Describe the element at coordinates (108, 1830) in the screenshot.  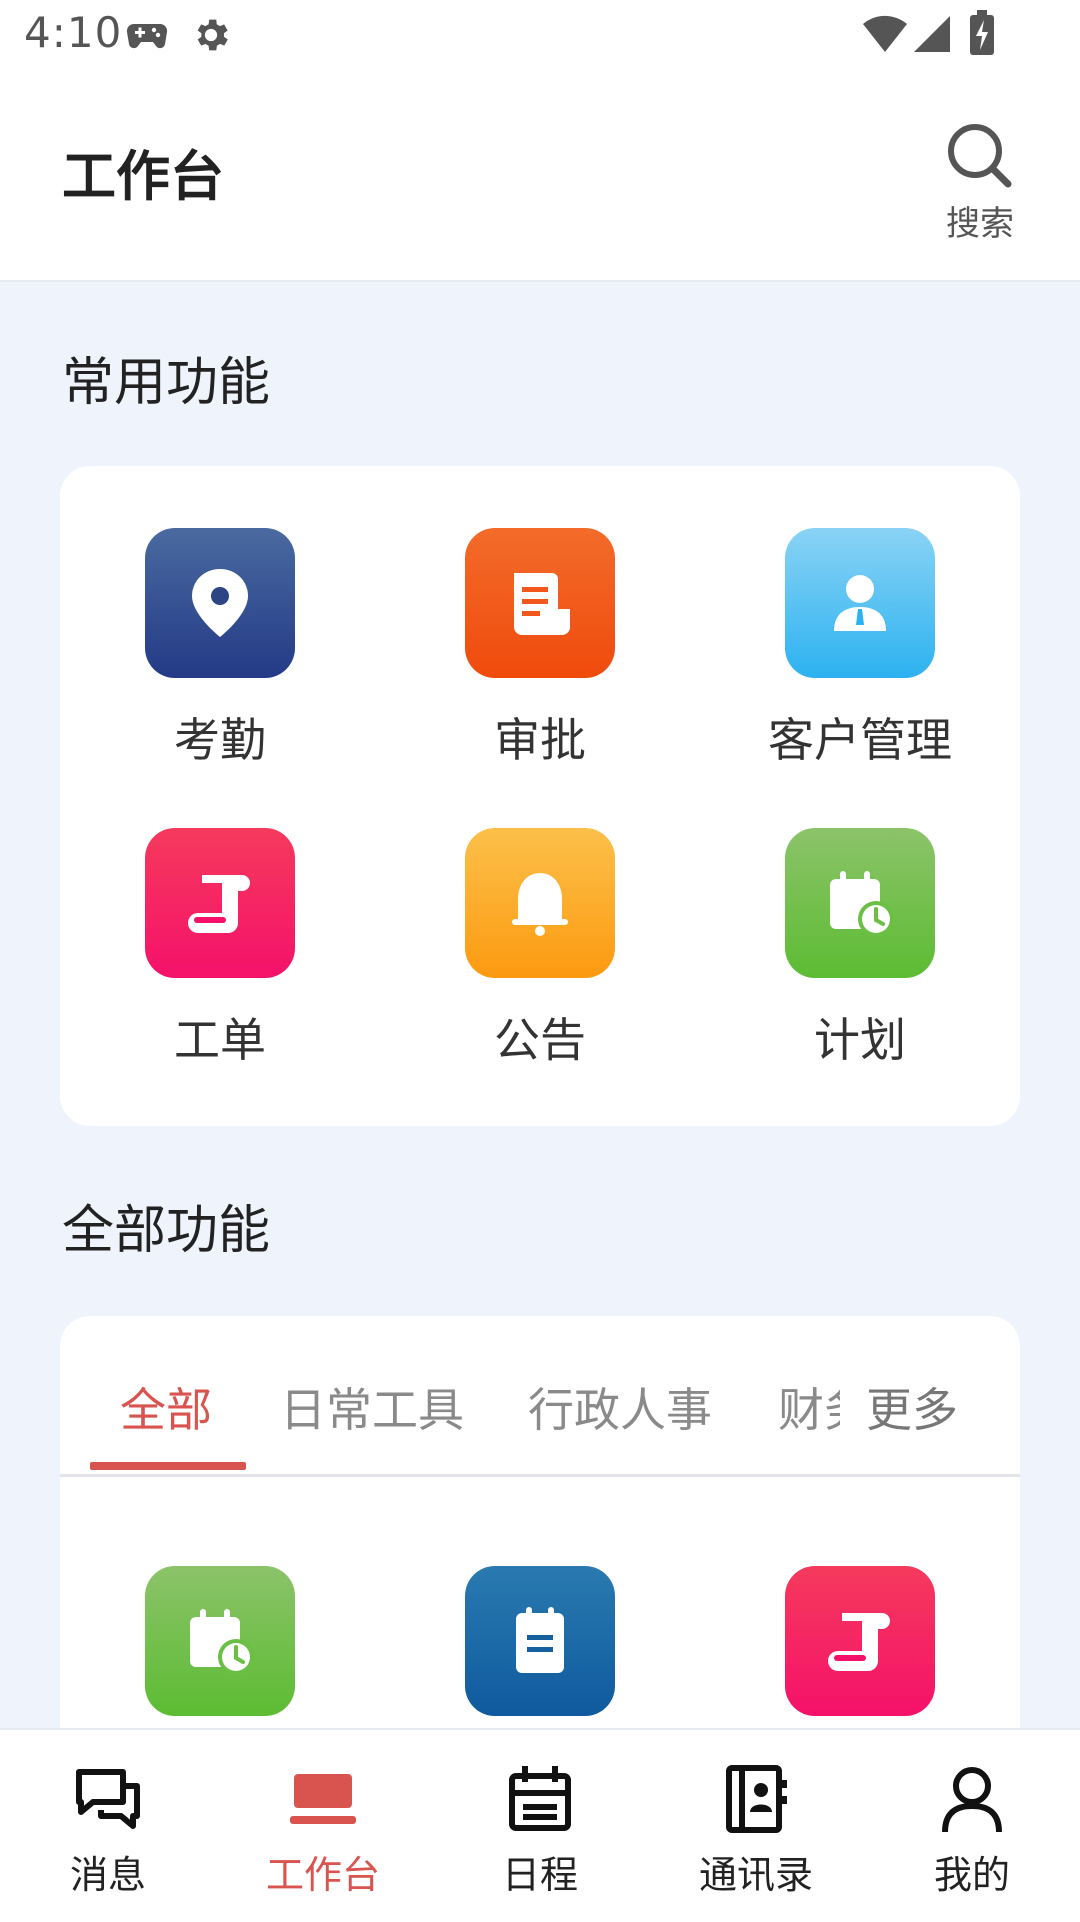
I see `nav-messages: 消息` at that location.